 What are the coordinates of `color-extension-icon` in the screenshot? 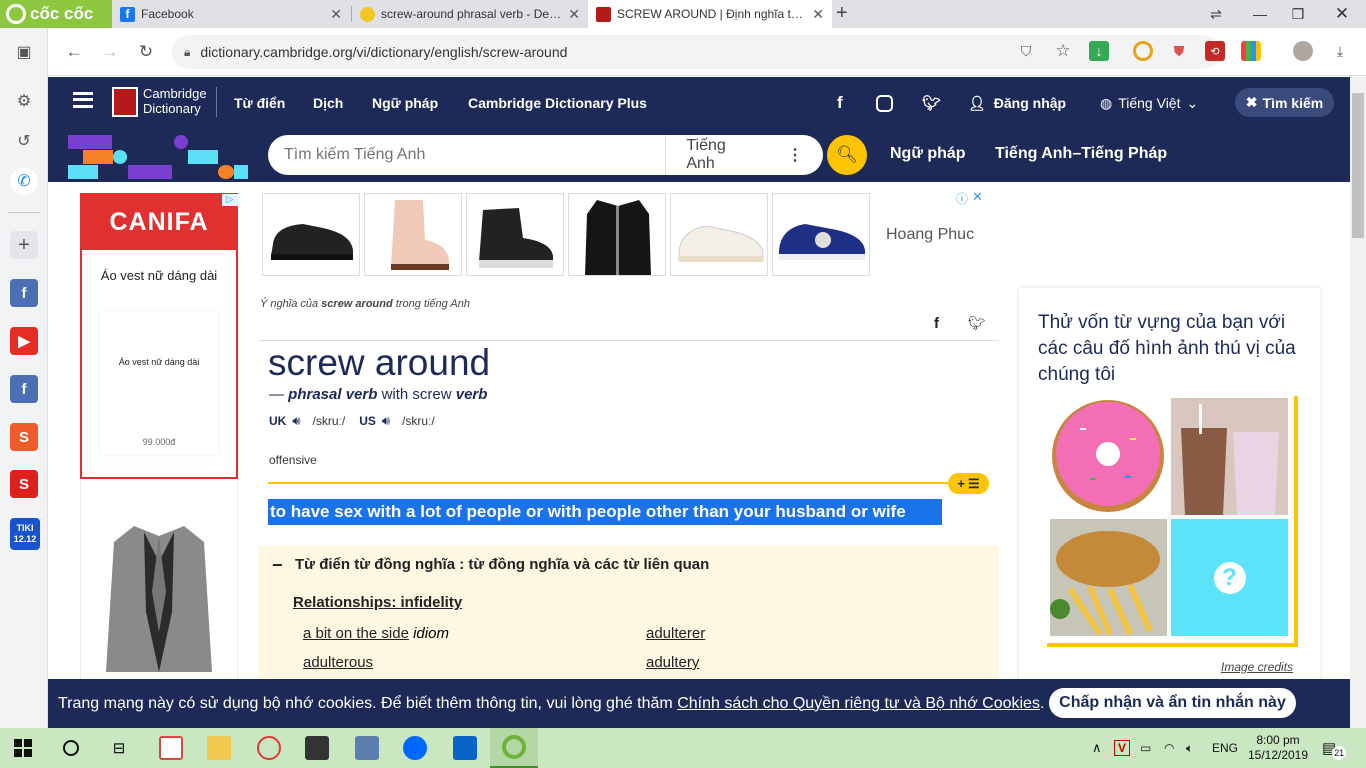 It's located at (1251, 51).